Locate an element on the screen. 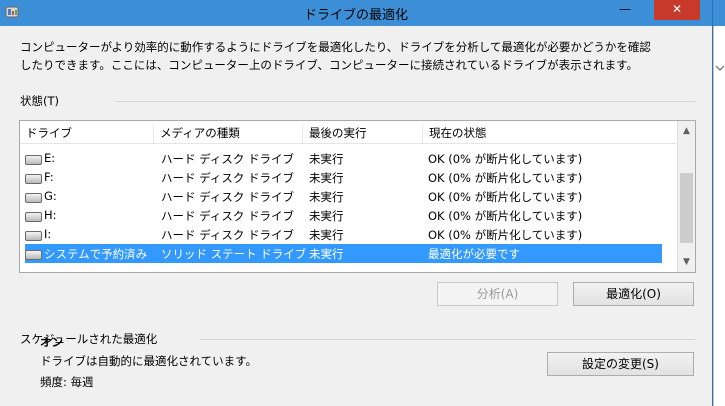  drive-list-header: ドライブ メディアの種類 最後の実行 現在の状態 is located at coordinates (350, 132).